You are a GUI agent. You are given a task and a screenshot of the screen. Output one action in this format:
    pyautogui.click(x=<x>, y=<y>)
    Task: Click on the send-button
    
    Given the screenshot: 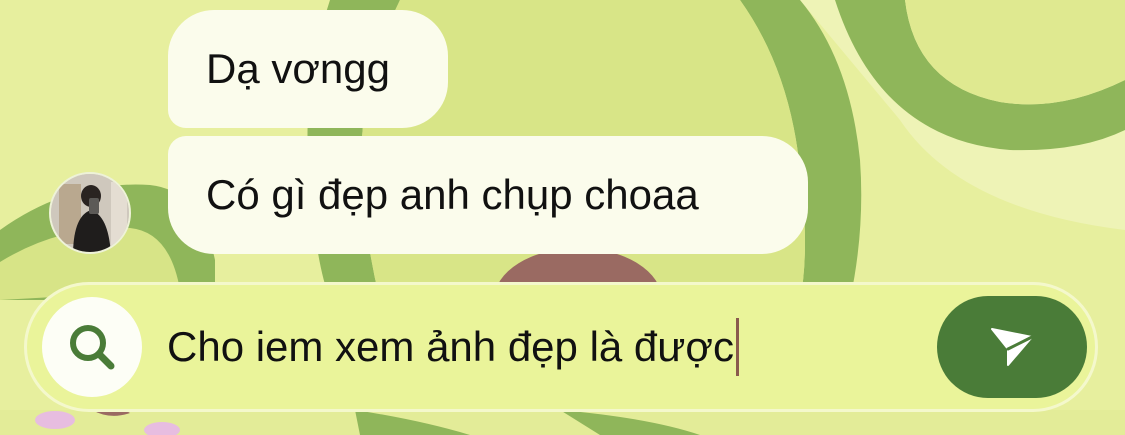 What is the action you would take?
    pyautogui.click(x=1012, y=347)
    